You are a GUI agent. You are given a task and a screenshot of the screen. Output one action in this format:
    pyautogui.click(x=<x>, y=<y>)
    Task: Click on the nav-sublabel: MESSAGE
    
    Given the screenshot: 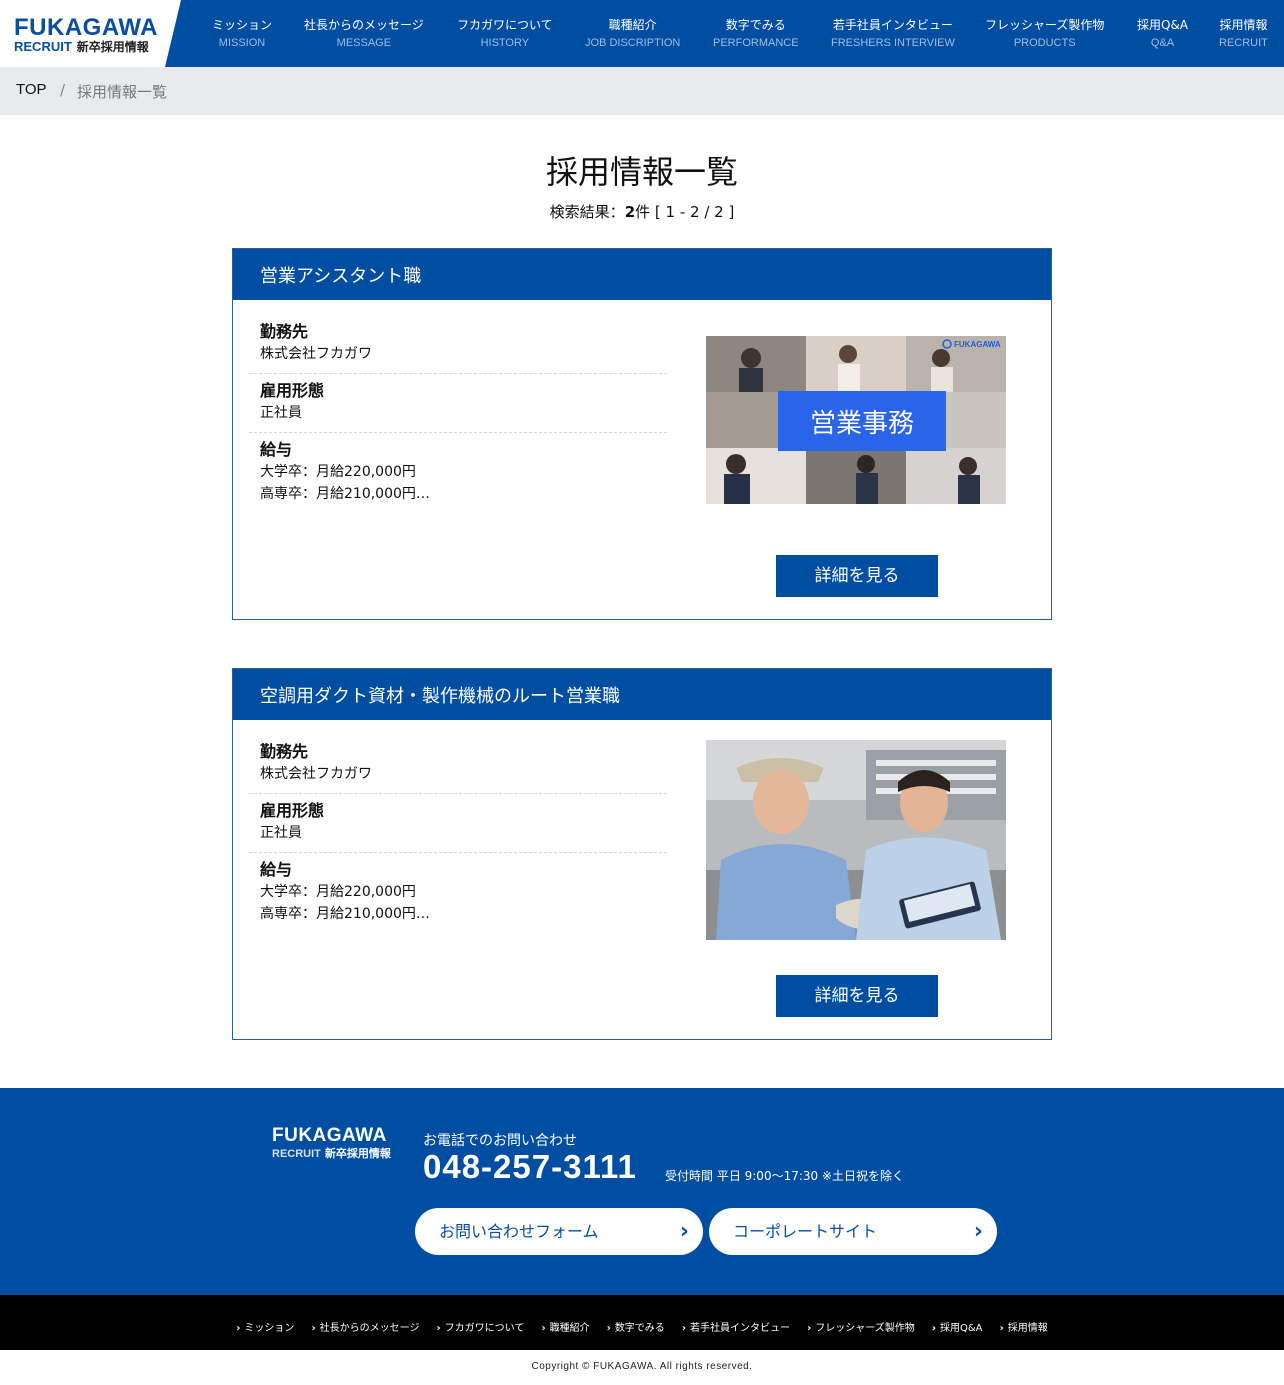 What is the action you would take?
    pyautogui.click(x=364, y=43)
    